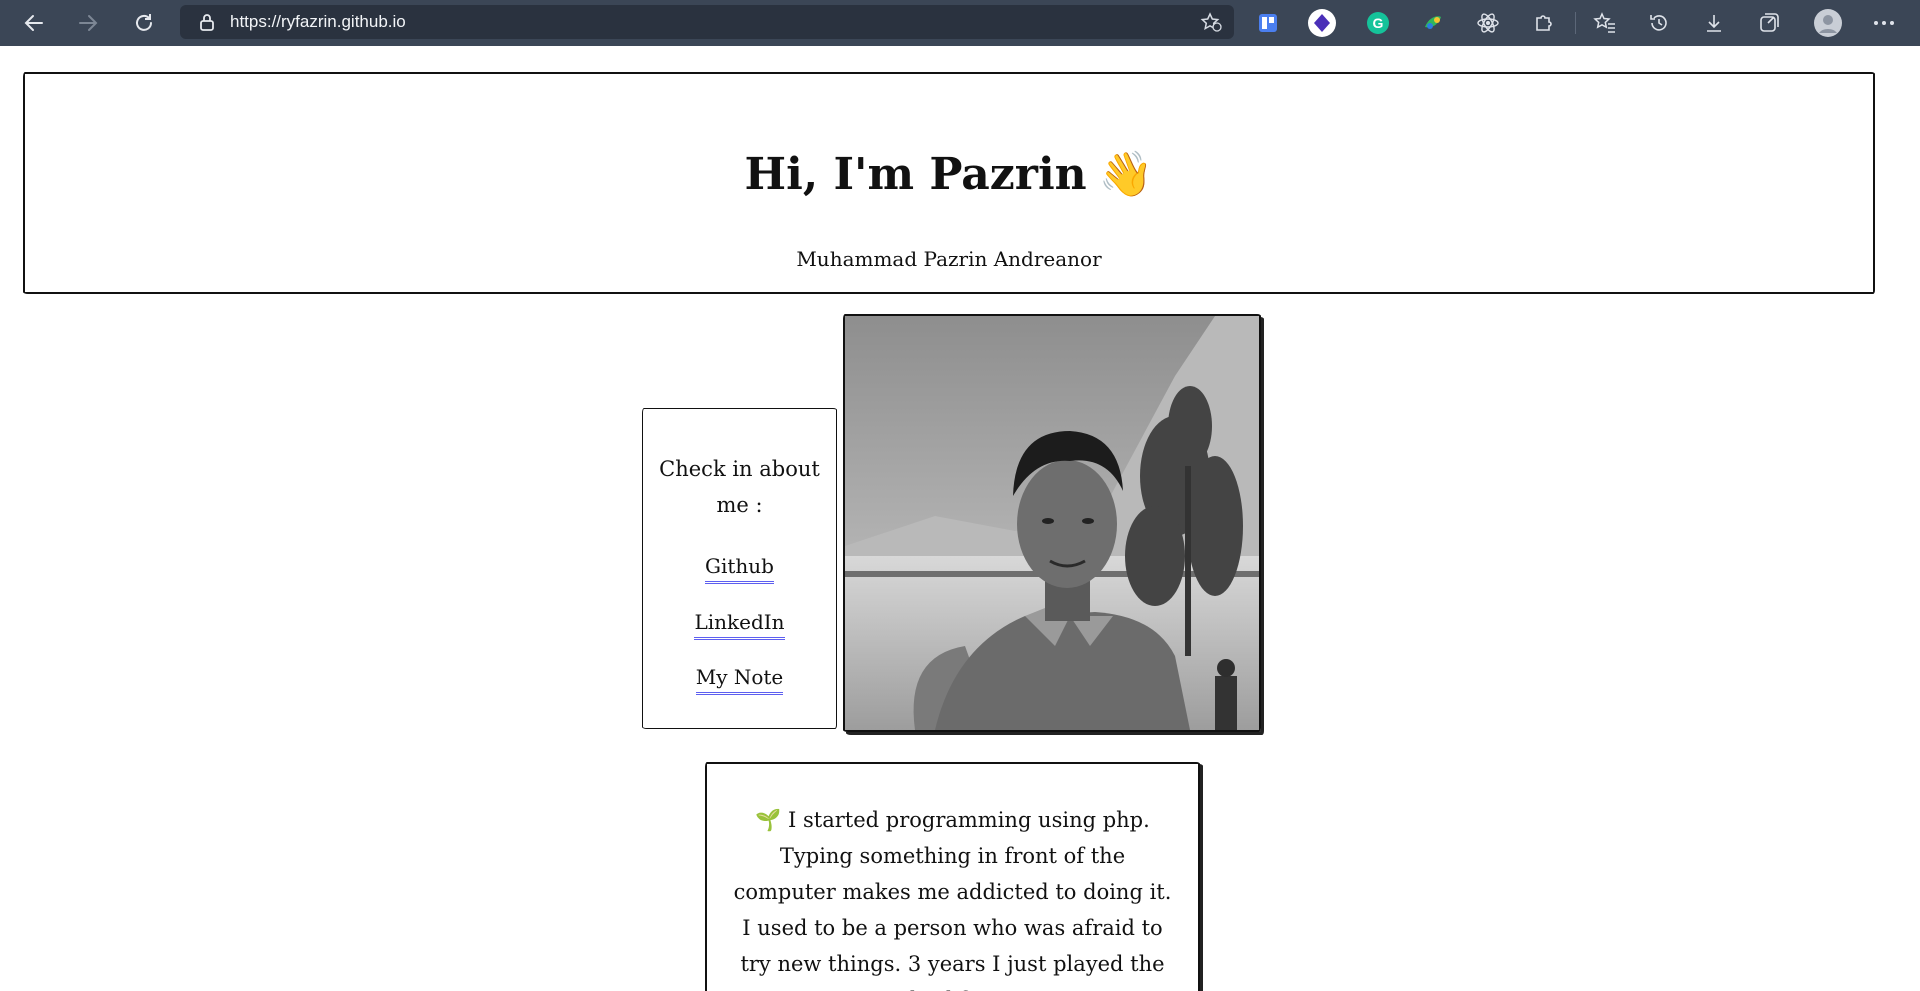 This screenshot has width=1920, height=991. What do you see at coordinates (1126, 174) in the screenshot?
I see `wave-emoji: 👋` at bounding box center [1126, 174].